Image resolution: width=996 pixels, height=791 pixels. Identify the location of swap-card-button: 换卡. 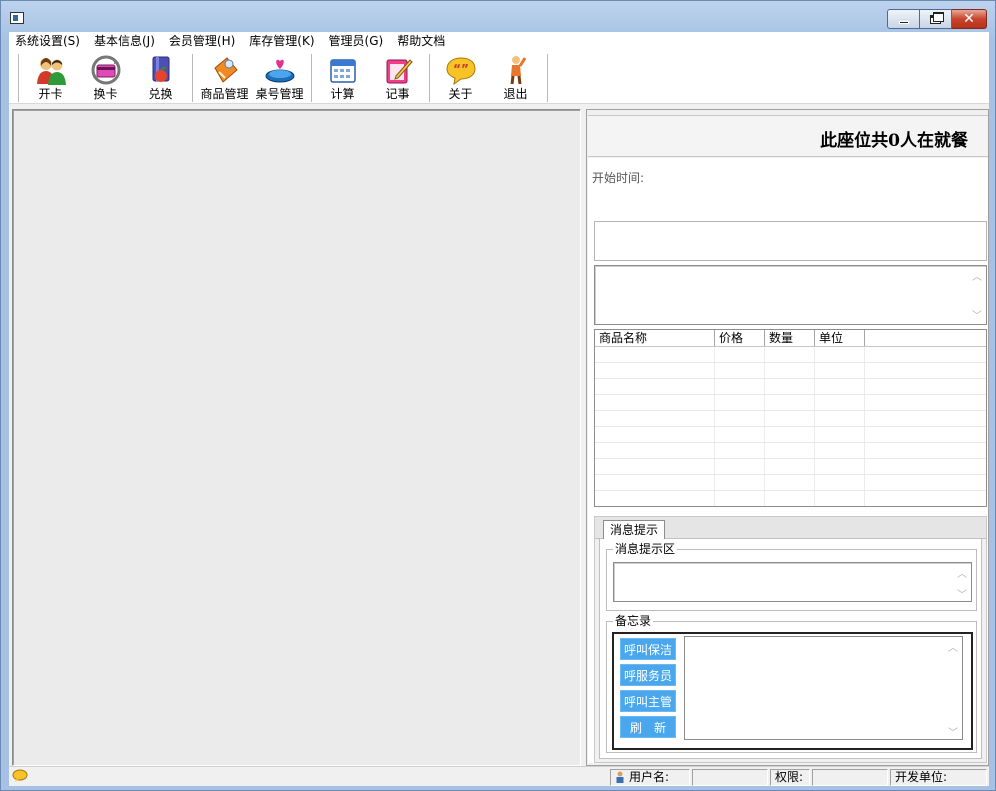
(105, 77).